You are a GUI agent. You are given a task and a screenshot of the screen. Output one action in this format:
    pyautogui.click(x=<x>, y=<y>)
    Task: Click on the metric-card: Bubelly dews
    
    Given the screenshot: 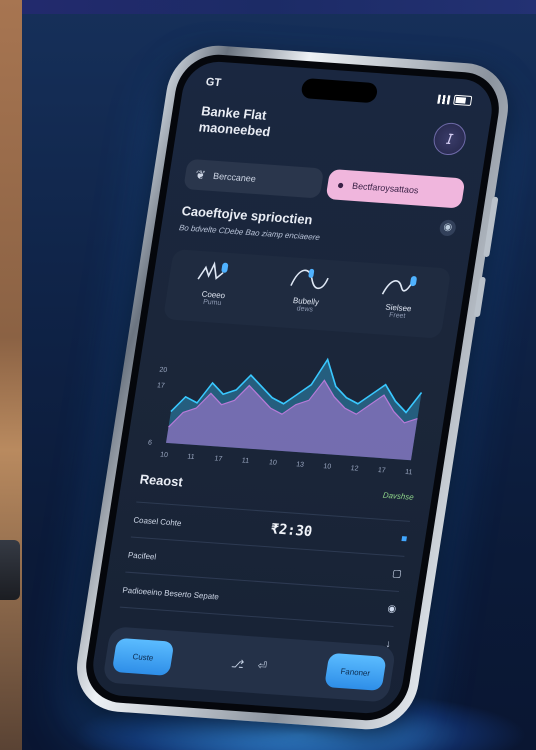 What is the action you would take?
    pyautogui.click(x=306, y=294)
    